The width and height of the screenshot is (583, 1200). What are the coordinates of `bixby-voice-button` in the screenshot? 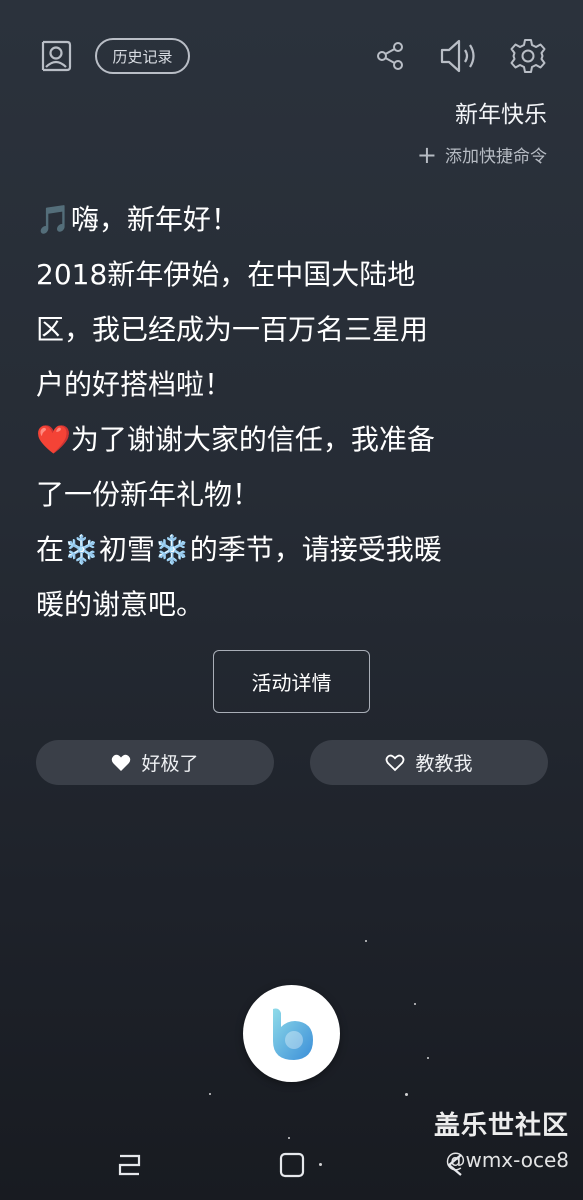 It's located at (291, 1033).